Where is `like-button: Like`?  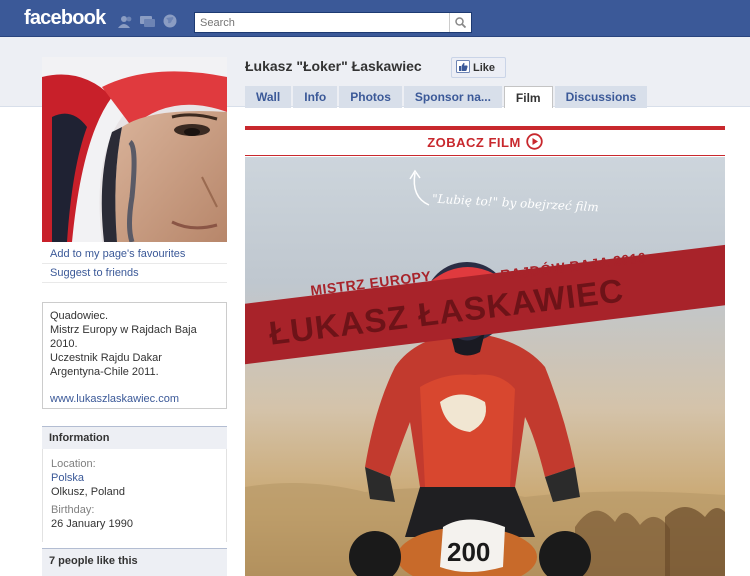 like-button: Like is located at coordinates (478, 67).